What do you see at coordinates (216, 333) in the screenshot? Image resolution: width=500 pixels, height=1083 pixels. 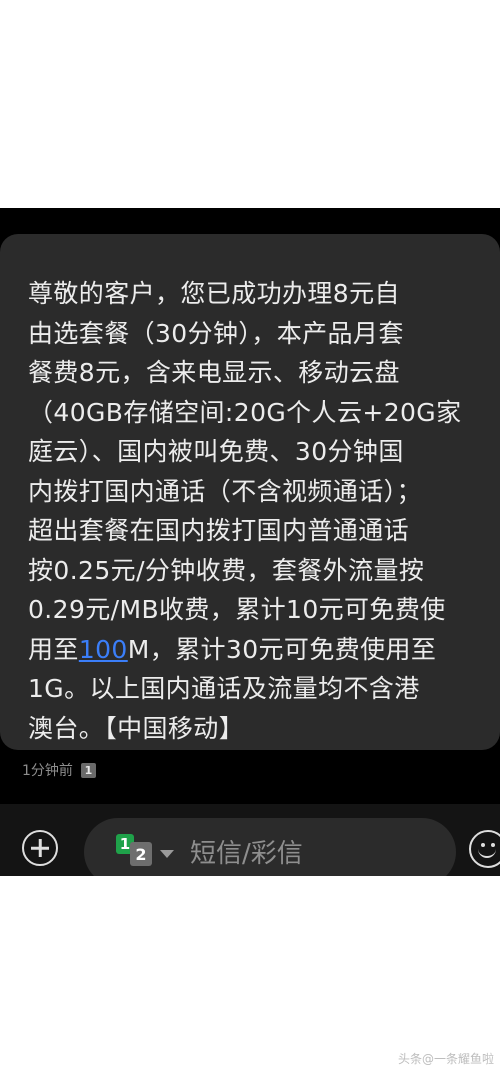 I see `message-line: 由选套餐（30分钟），本产品月套` at bounding box center [216, 333].